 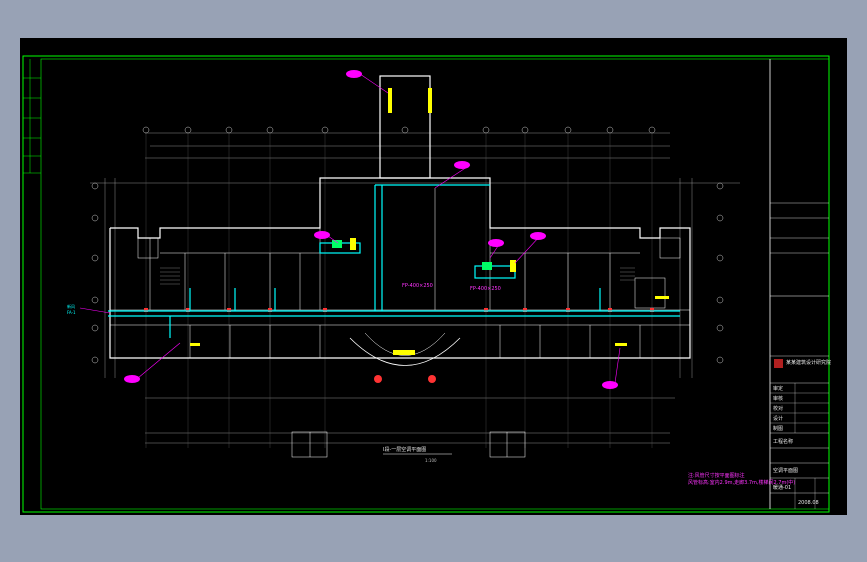 What do you see at coordinates (431, 460) in the screenshot?
I see `drawing-scale: 1:100` at bounding box center [431, 460].